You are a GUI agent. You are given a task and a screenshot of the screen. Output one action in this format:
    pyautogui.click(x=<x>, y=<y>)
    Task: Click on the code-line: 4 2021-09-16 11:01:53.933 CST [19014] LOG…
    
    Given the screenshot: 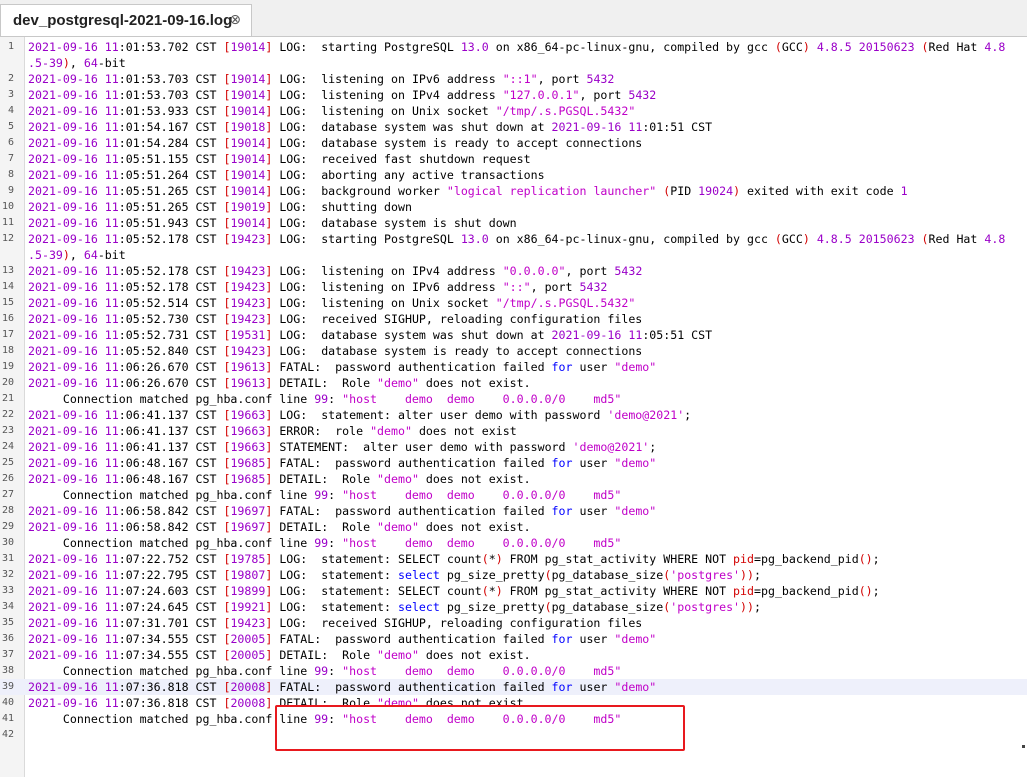 What is the action you would take?
    pyautogui.click(x=513, y=111)
    